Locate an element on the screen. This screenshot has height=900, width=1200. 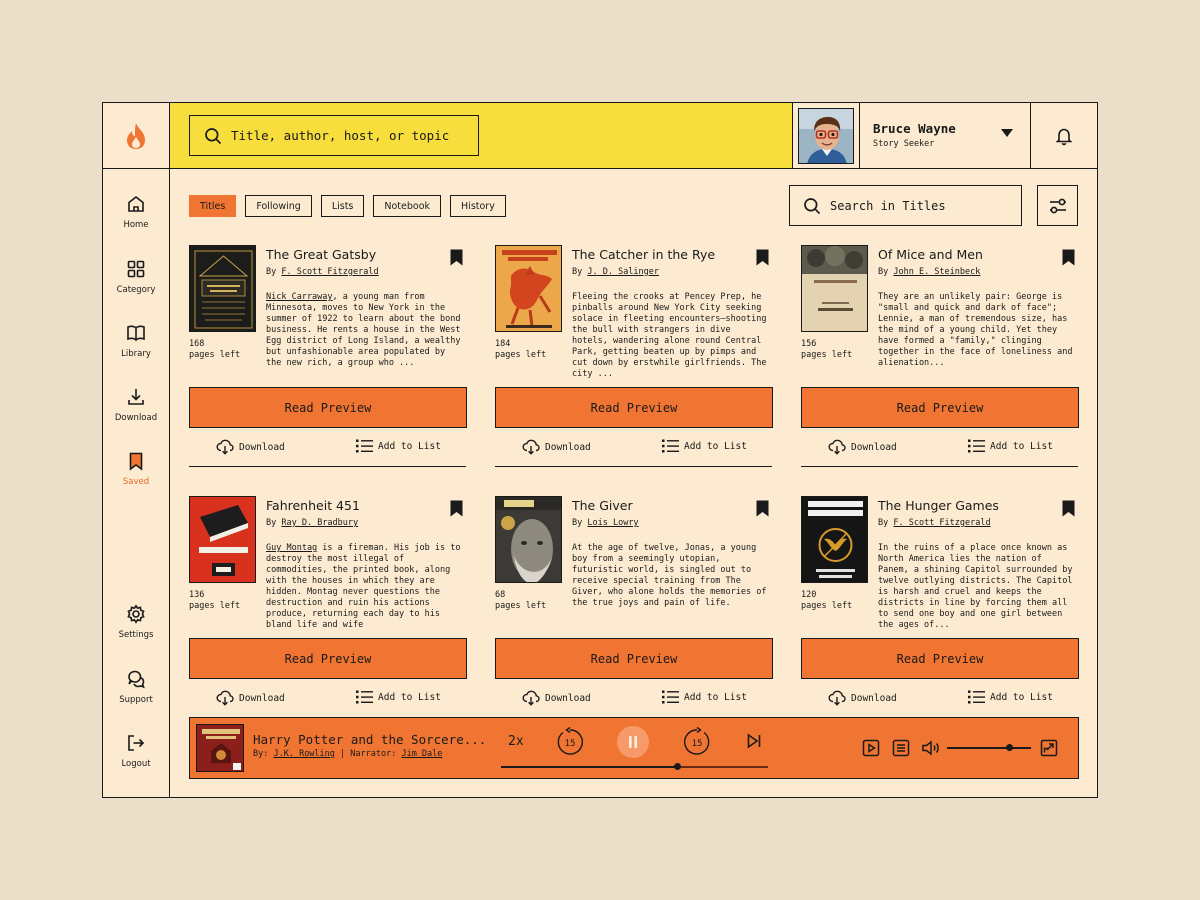
avatar is located at coordinates (826, 135).